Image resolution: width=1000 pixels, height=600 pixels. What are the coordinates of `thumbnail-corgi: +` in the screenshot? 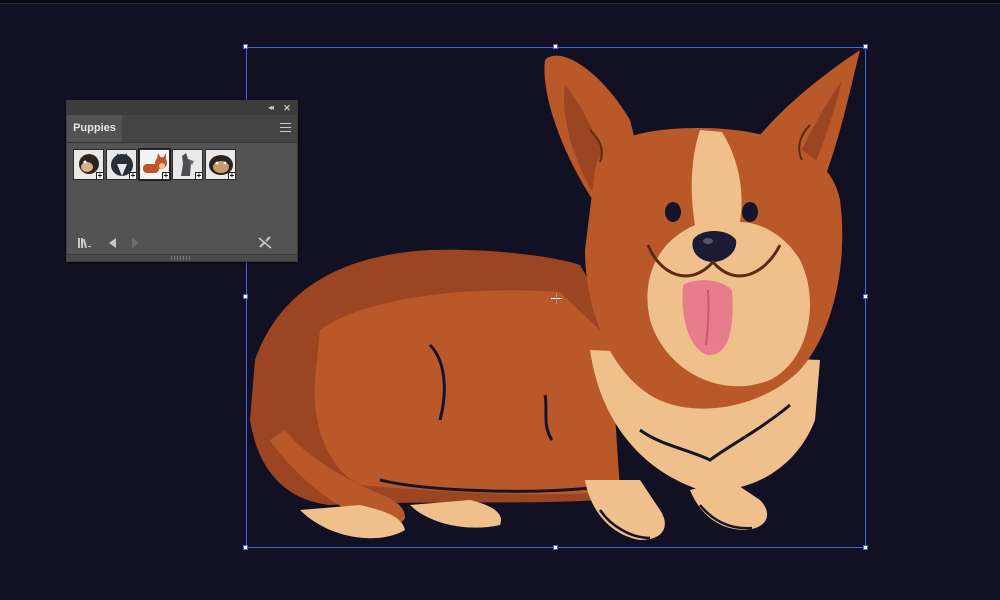 It's located at (154, 164).